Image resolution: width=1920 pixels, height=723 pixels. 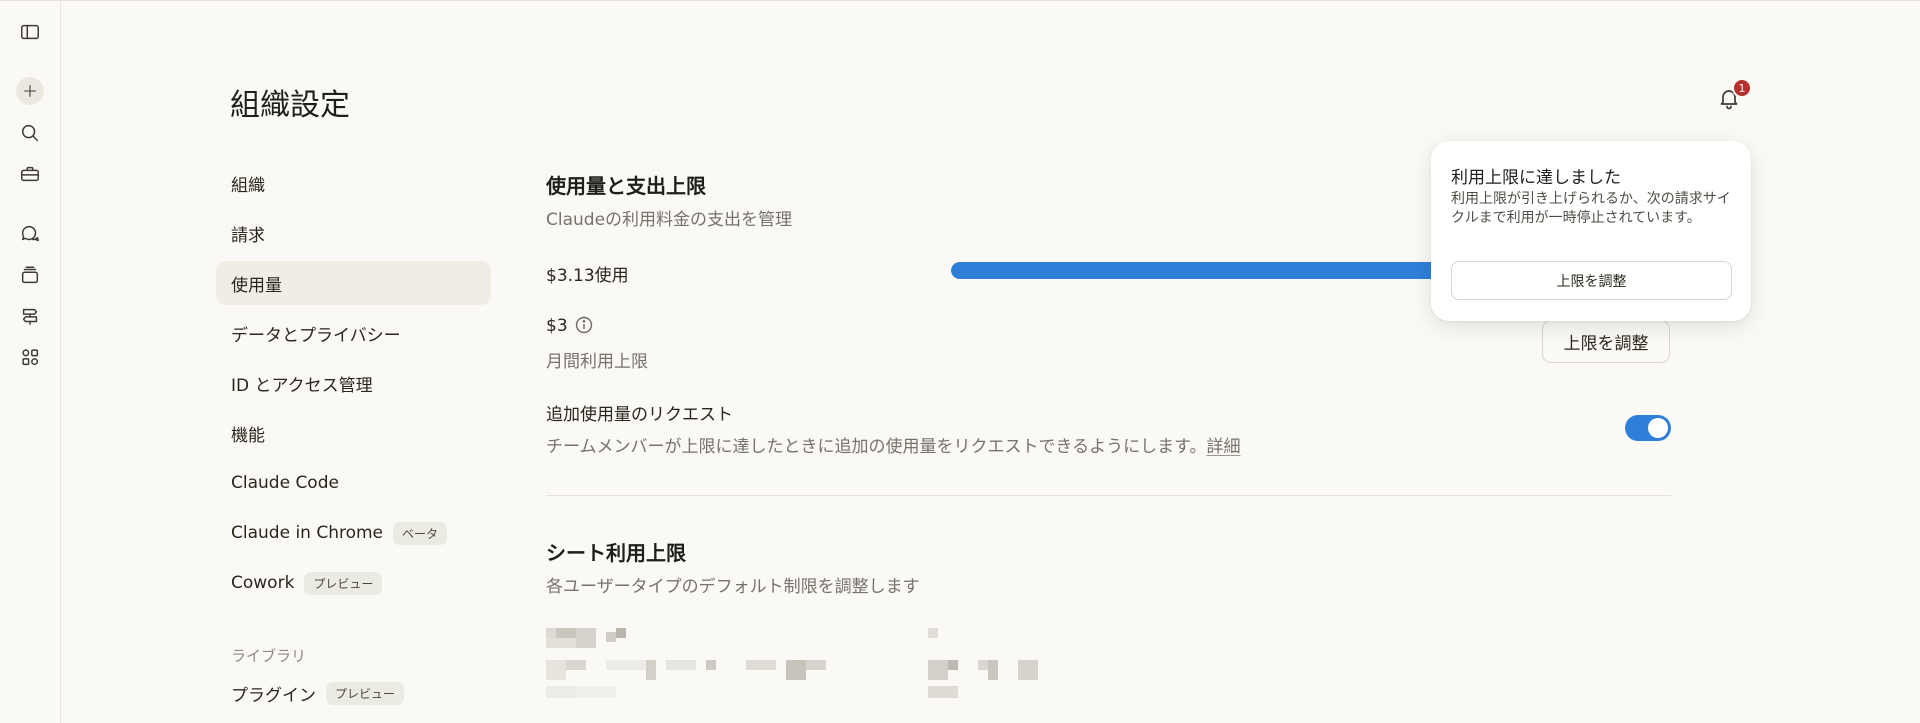 What do you see at coordinates (1536, 178) in the screenshot?
I see `popover-title: 利用上限に達しました` at bounding box center [1536, 178].